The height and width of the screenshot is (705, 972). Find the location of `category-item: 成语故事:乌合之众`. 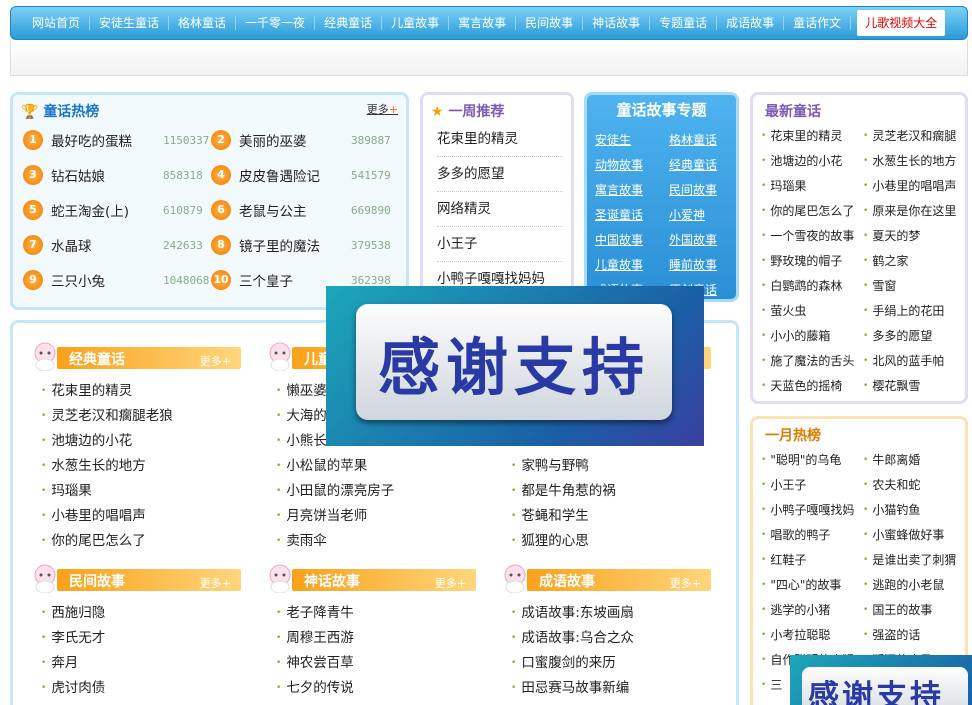

category-item: 成语故事:乌合之众 is located at coordinates (572, 636).